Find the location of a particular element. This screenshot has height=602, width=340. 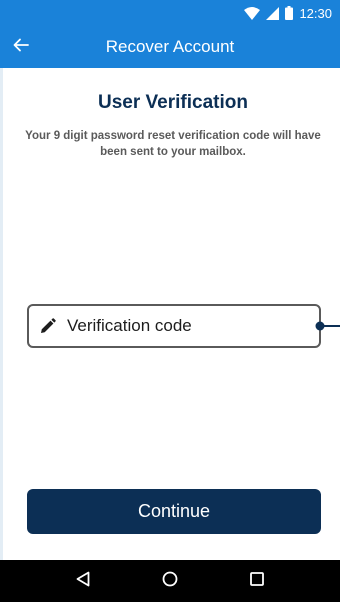

pencil-icon is located at coordinates (48, 326).